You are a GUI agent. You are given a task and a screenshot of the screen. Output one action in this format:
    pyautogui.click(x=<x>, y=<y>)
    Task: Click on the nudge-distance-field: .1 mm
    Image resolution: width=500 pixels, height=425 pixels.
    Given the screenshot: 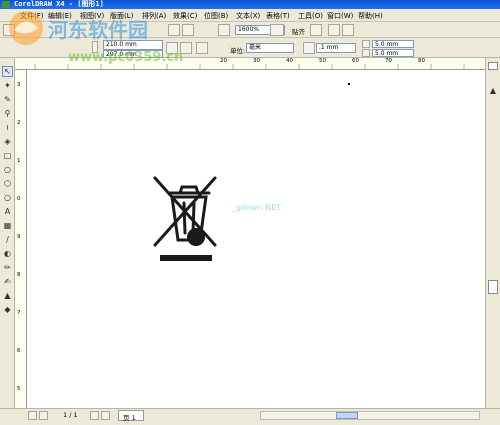 What is the action you would take?
    pyautogui.click(x=336, y=48)
    